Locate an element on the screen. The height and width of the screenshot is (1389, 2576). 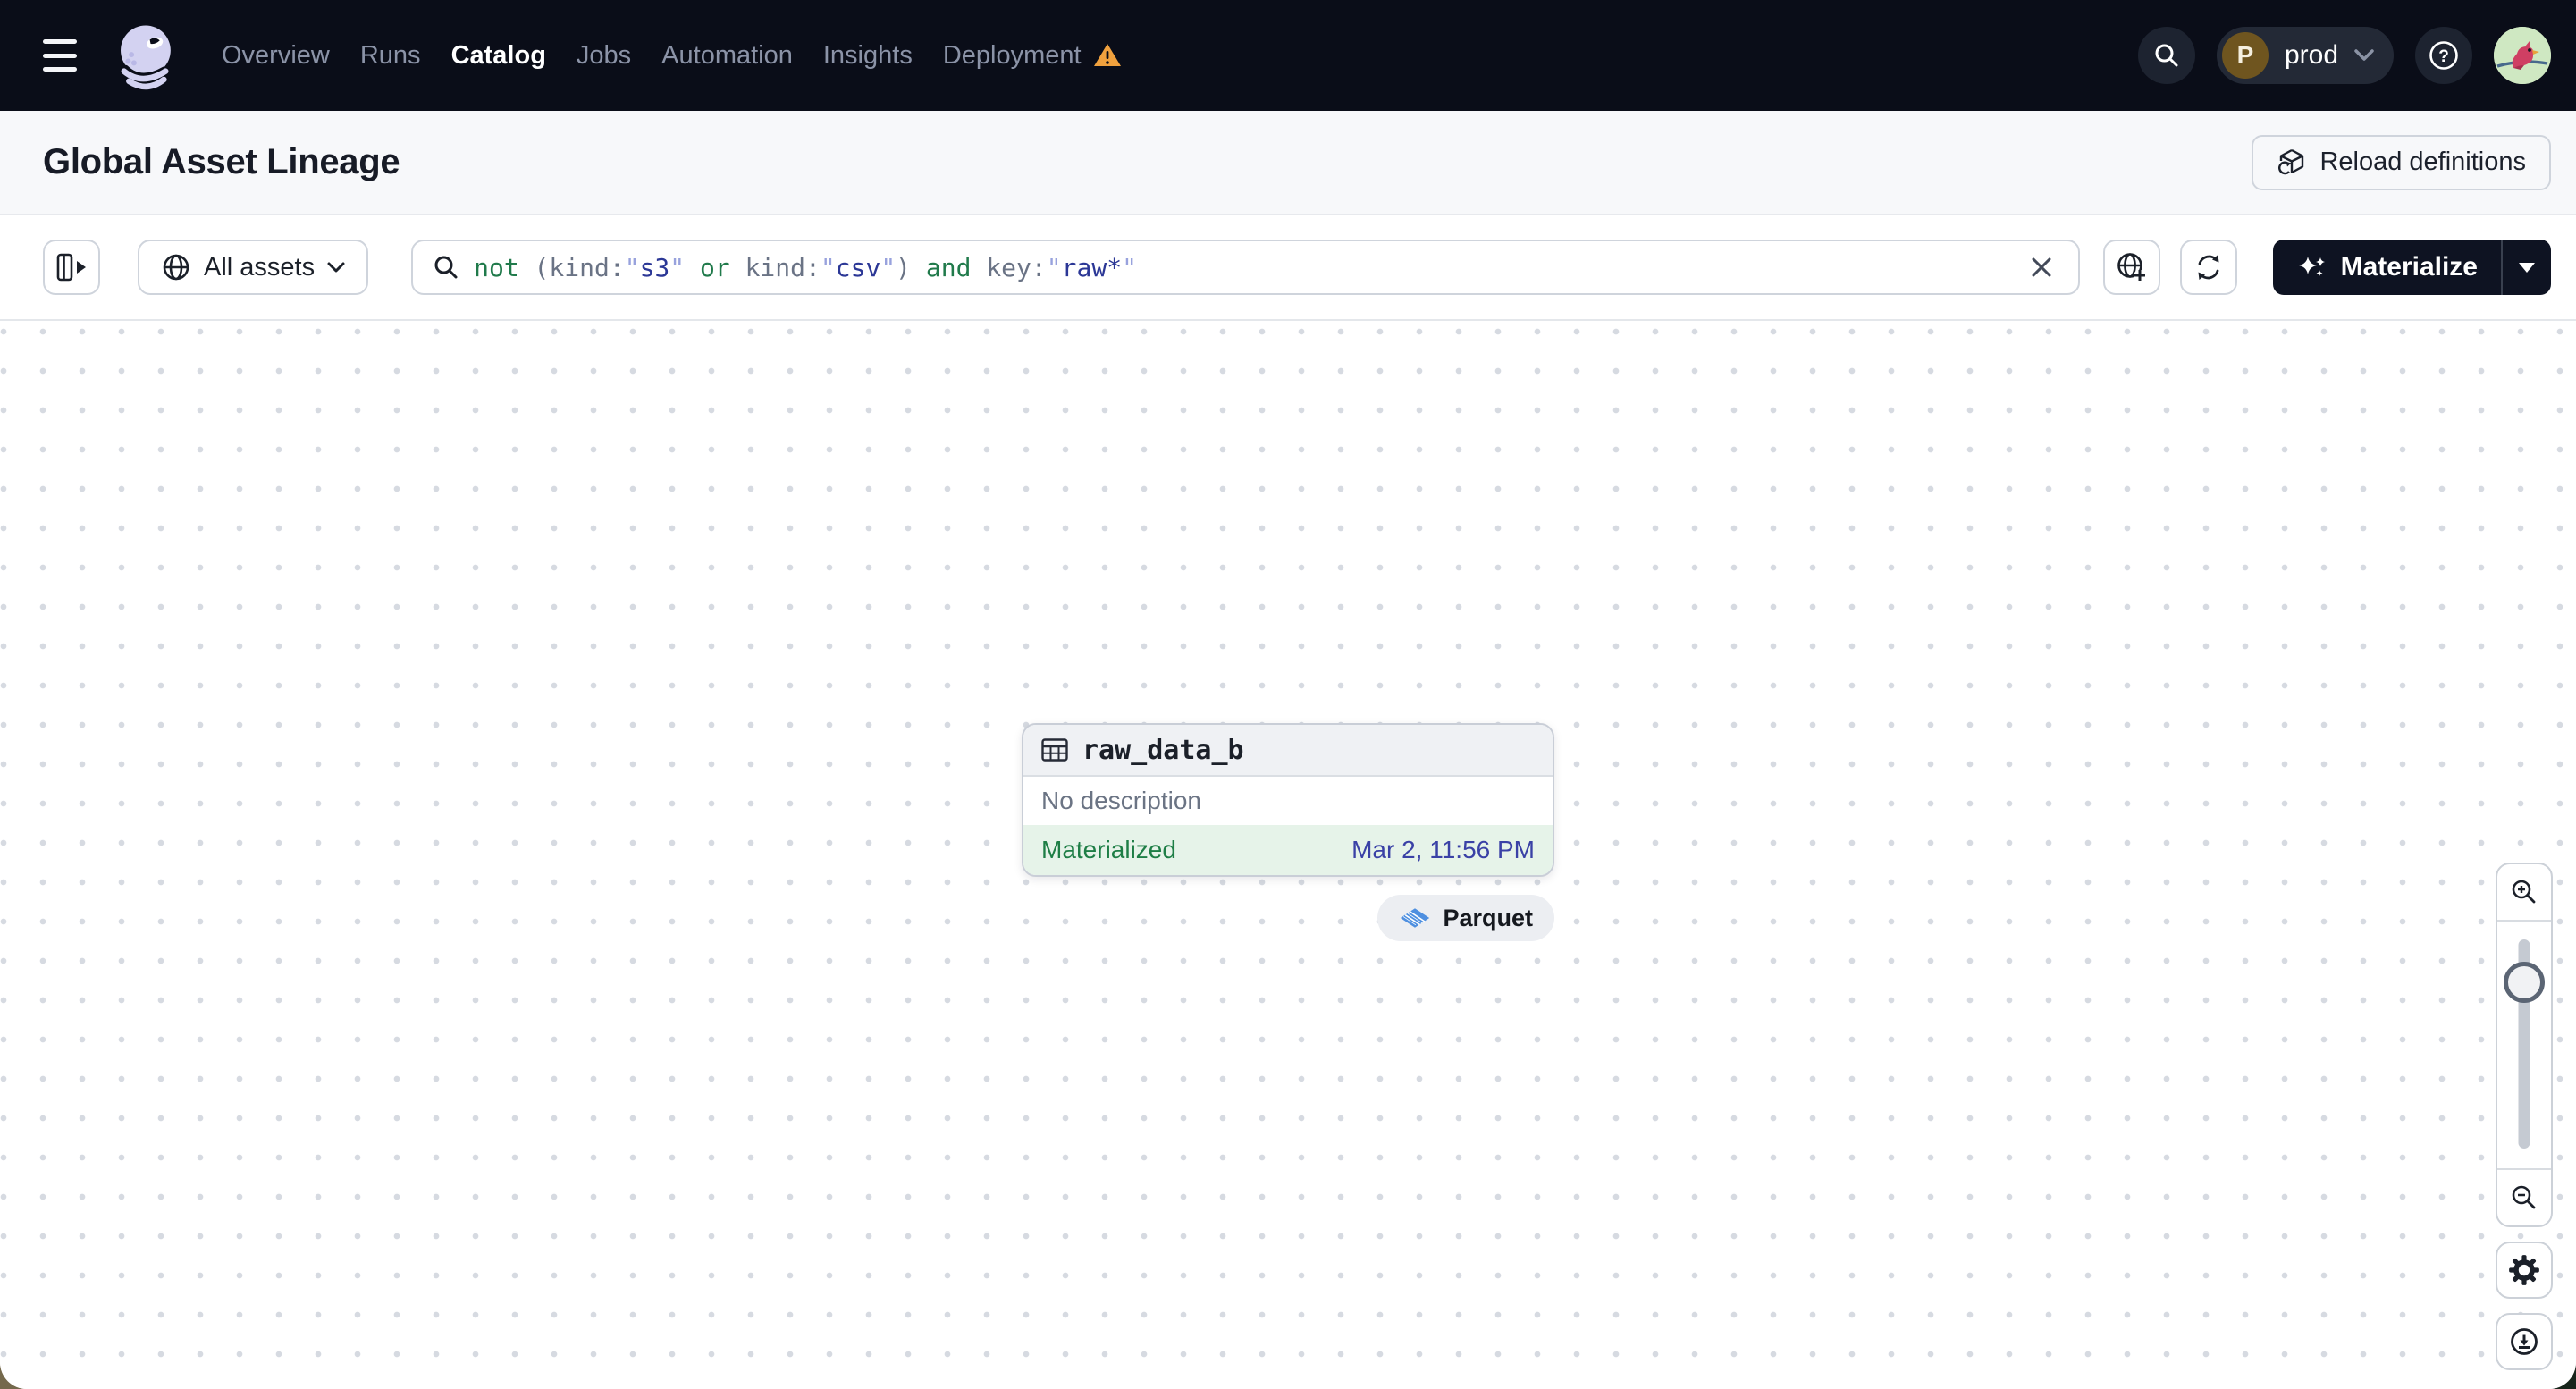
download-graph-button is located at coordinates (2524, 1341).